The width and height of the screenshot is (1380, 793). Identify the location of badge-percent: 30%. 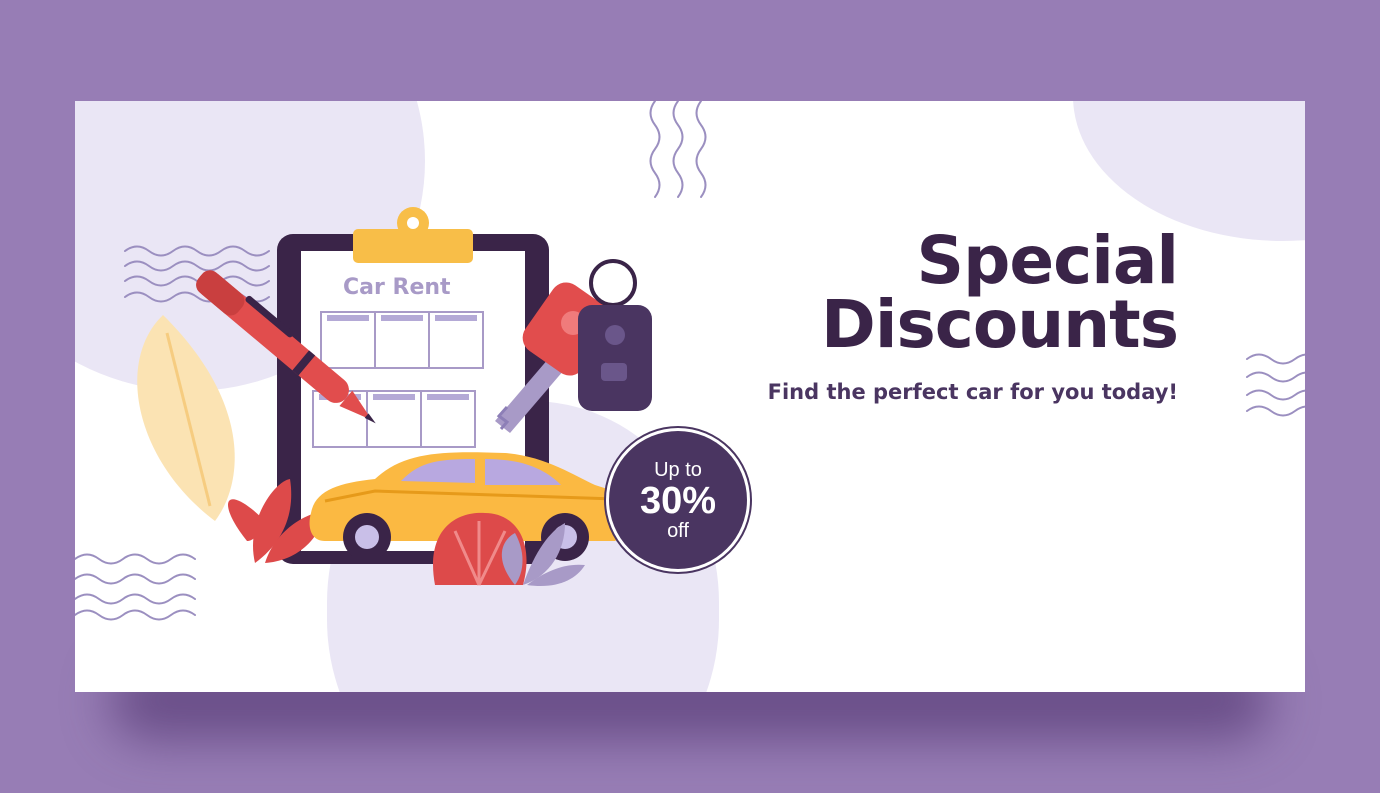
(678, 501).